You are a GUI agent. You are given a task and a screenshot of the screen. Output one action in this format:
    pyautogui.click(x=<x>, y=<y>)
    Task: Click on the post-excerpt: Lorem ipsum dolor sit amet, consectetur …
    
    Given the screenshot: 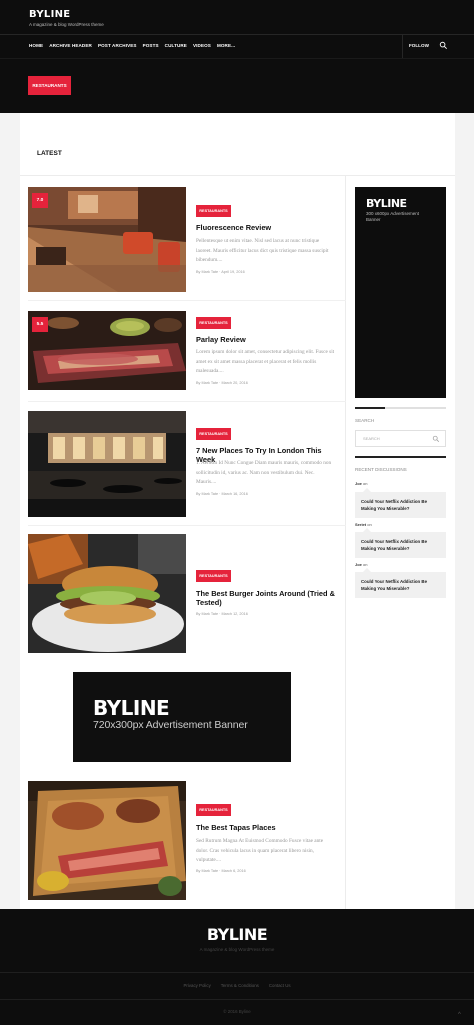 What is the action you would take?
    pyautogui.click(x=265, y=361)
    